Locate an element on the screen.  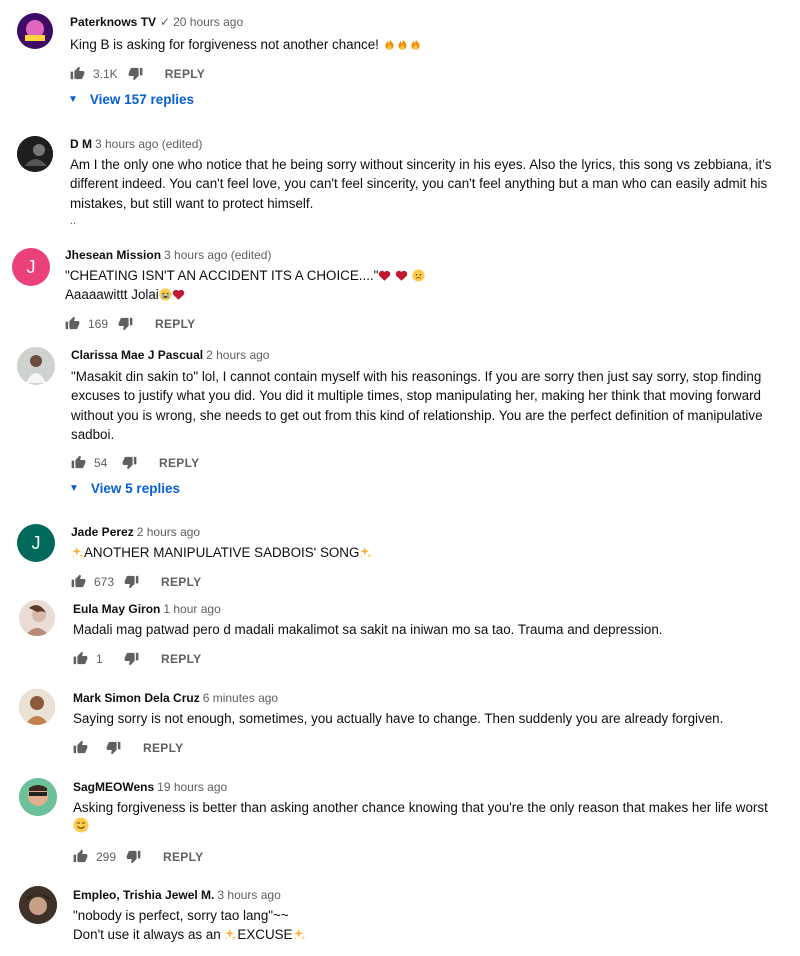
like-count: 673 is located at coordinates (104, 581).